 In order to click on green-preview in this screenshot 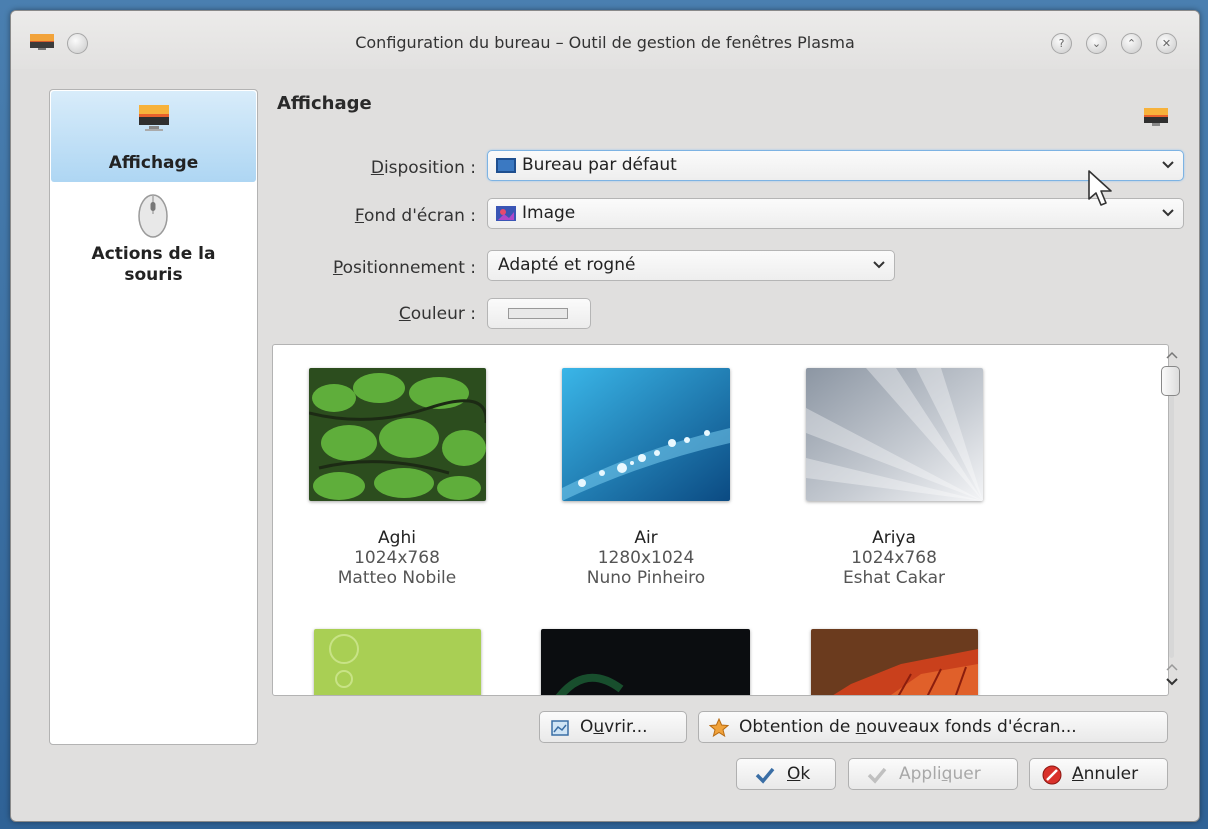, I will do `click(397, 662)`.